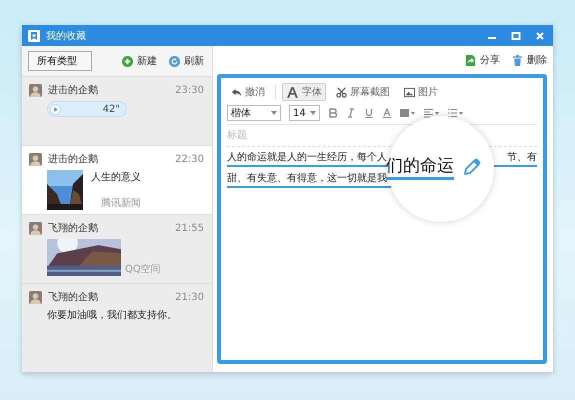 Image resolution: width=575 pixels, height=400 pixels. I want to click on news-title: 人生的意义, so click(116, 177).